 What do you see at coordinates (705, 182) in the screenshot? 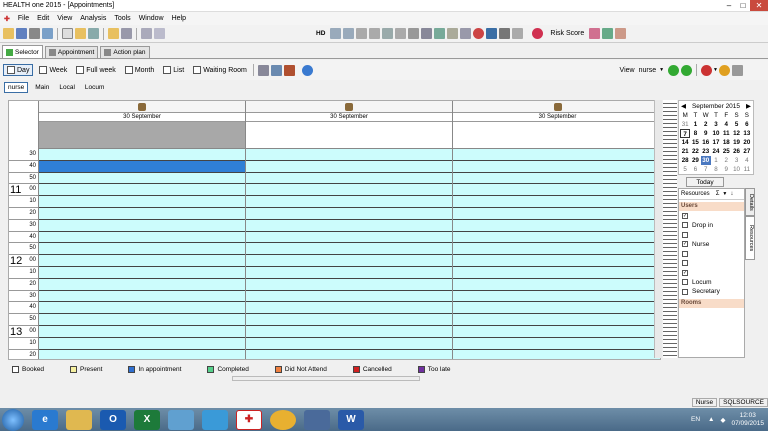
I see `today-button: Today` at bounding box center [705, 182].